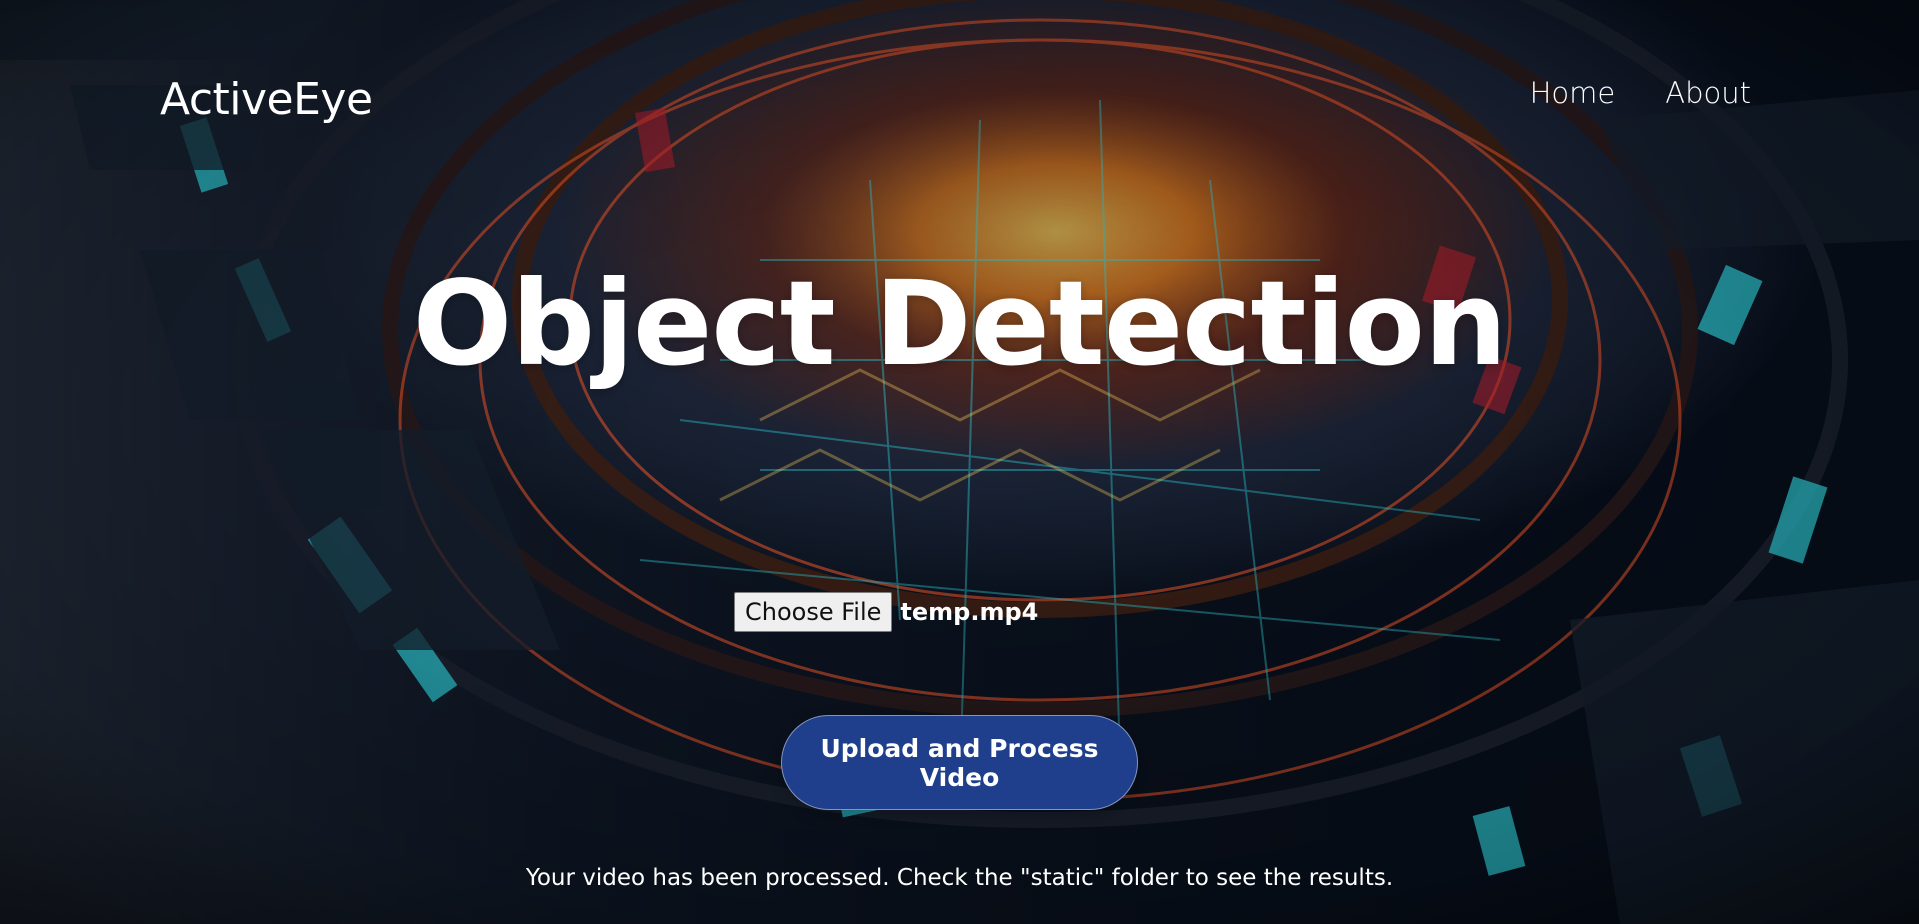 The image size is (1919, 924). What do you see at coordinates (969, 612) in the screenshot?
I see `selected-file-name: temp.mp4` at bounding box center [969, 612].